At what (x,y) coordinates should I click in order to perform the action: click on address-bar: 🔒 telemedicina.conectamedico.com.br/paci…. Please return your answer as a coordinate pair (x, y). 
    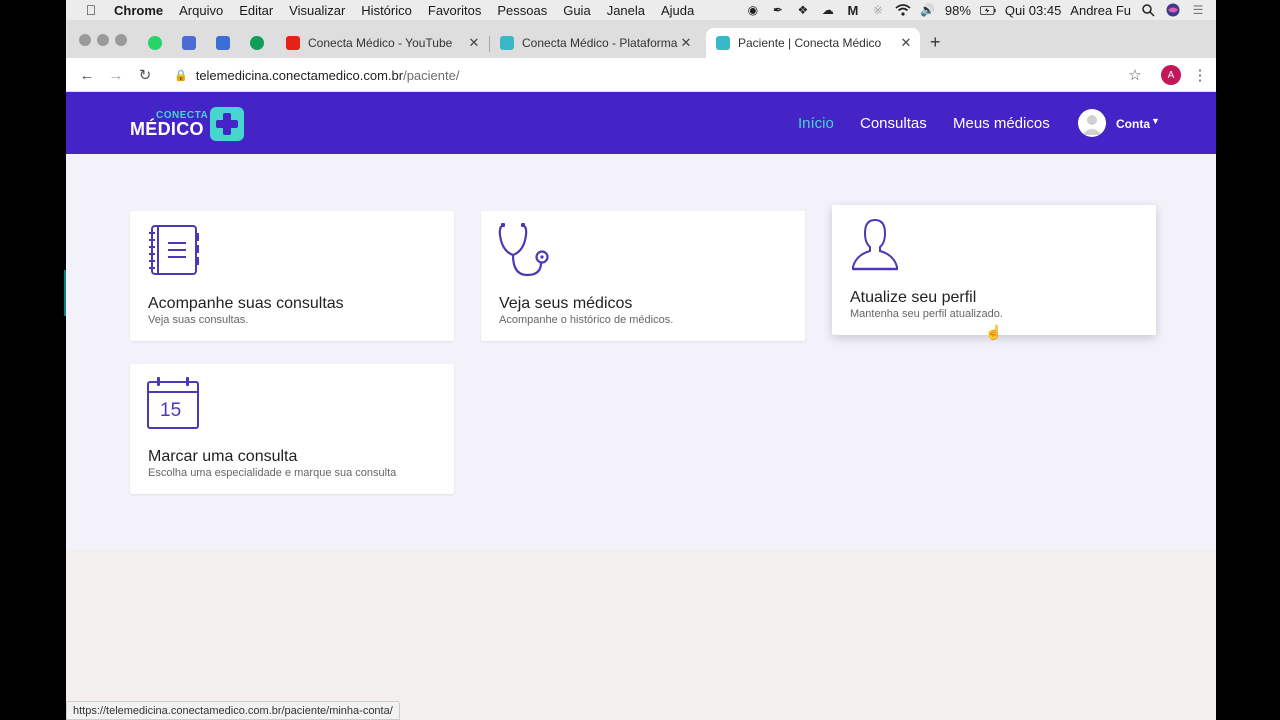
    Looking at the image, I should click on (656, 75).